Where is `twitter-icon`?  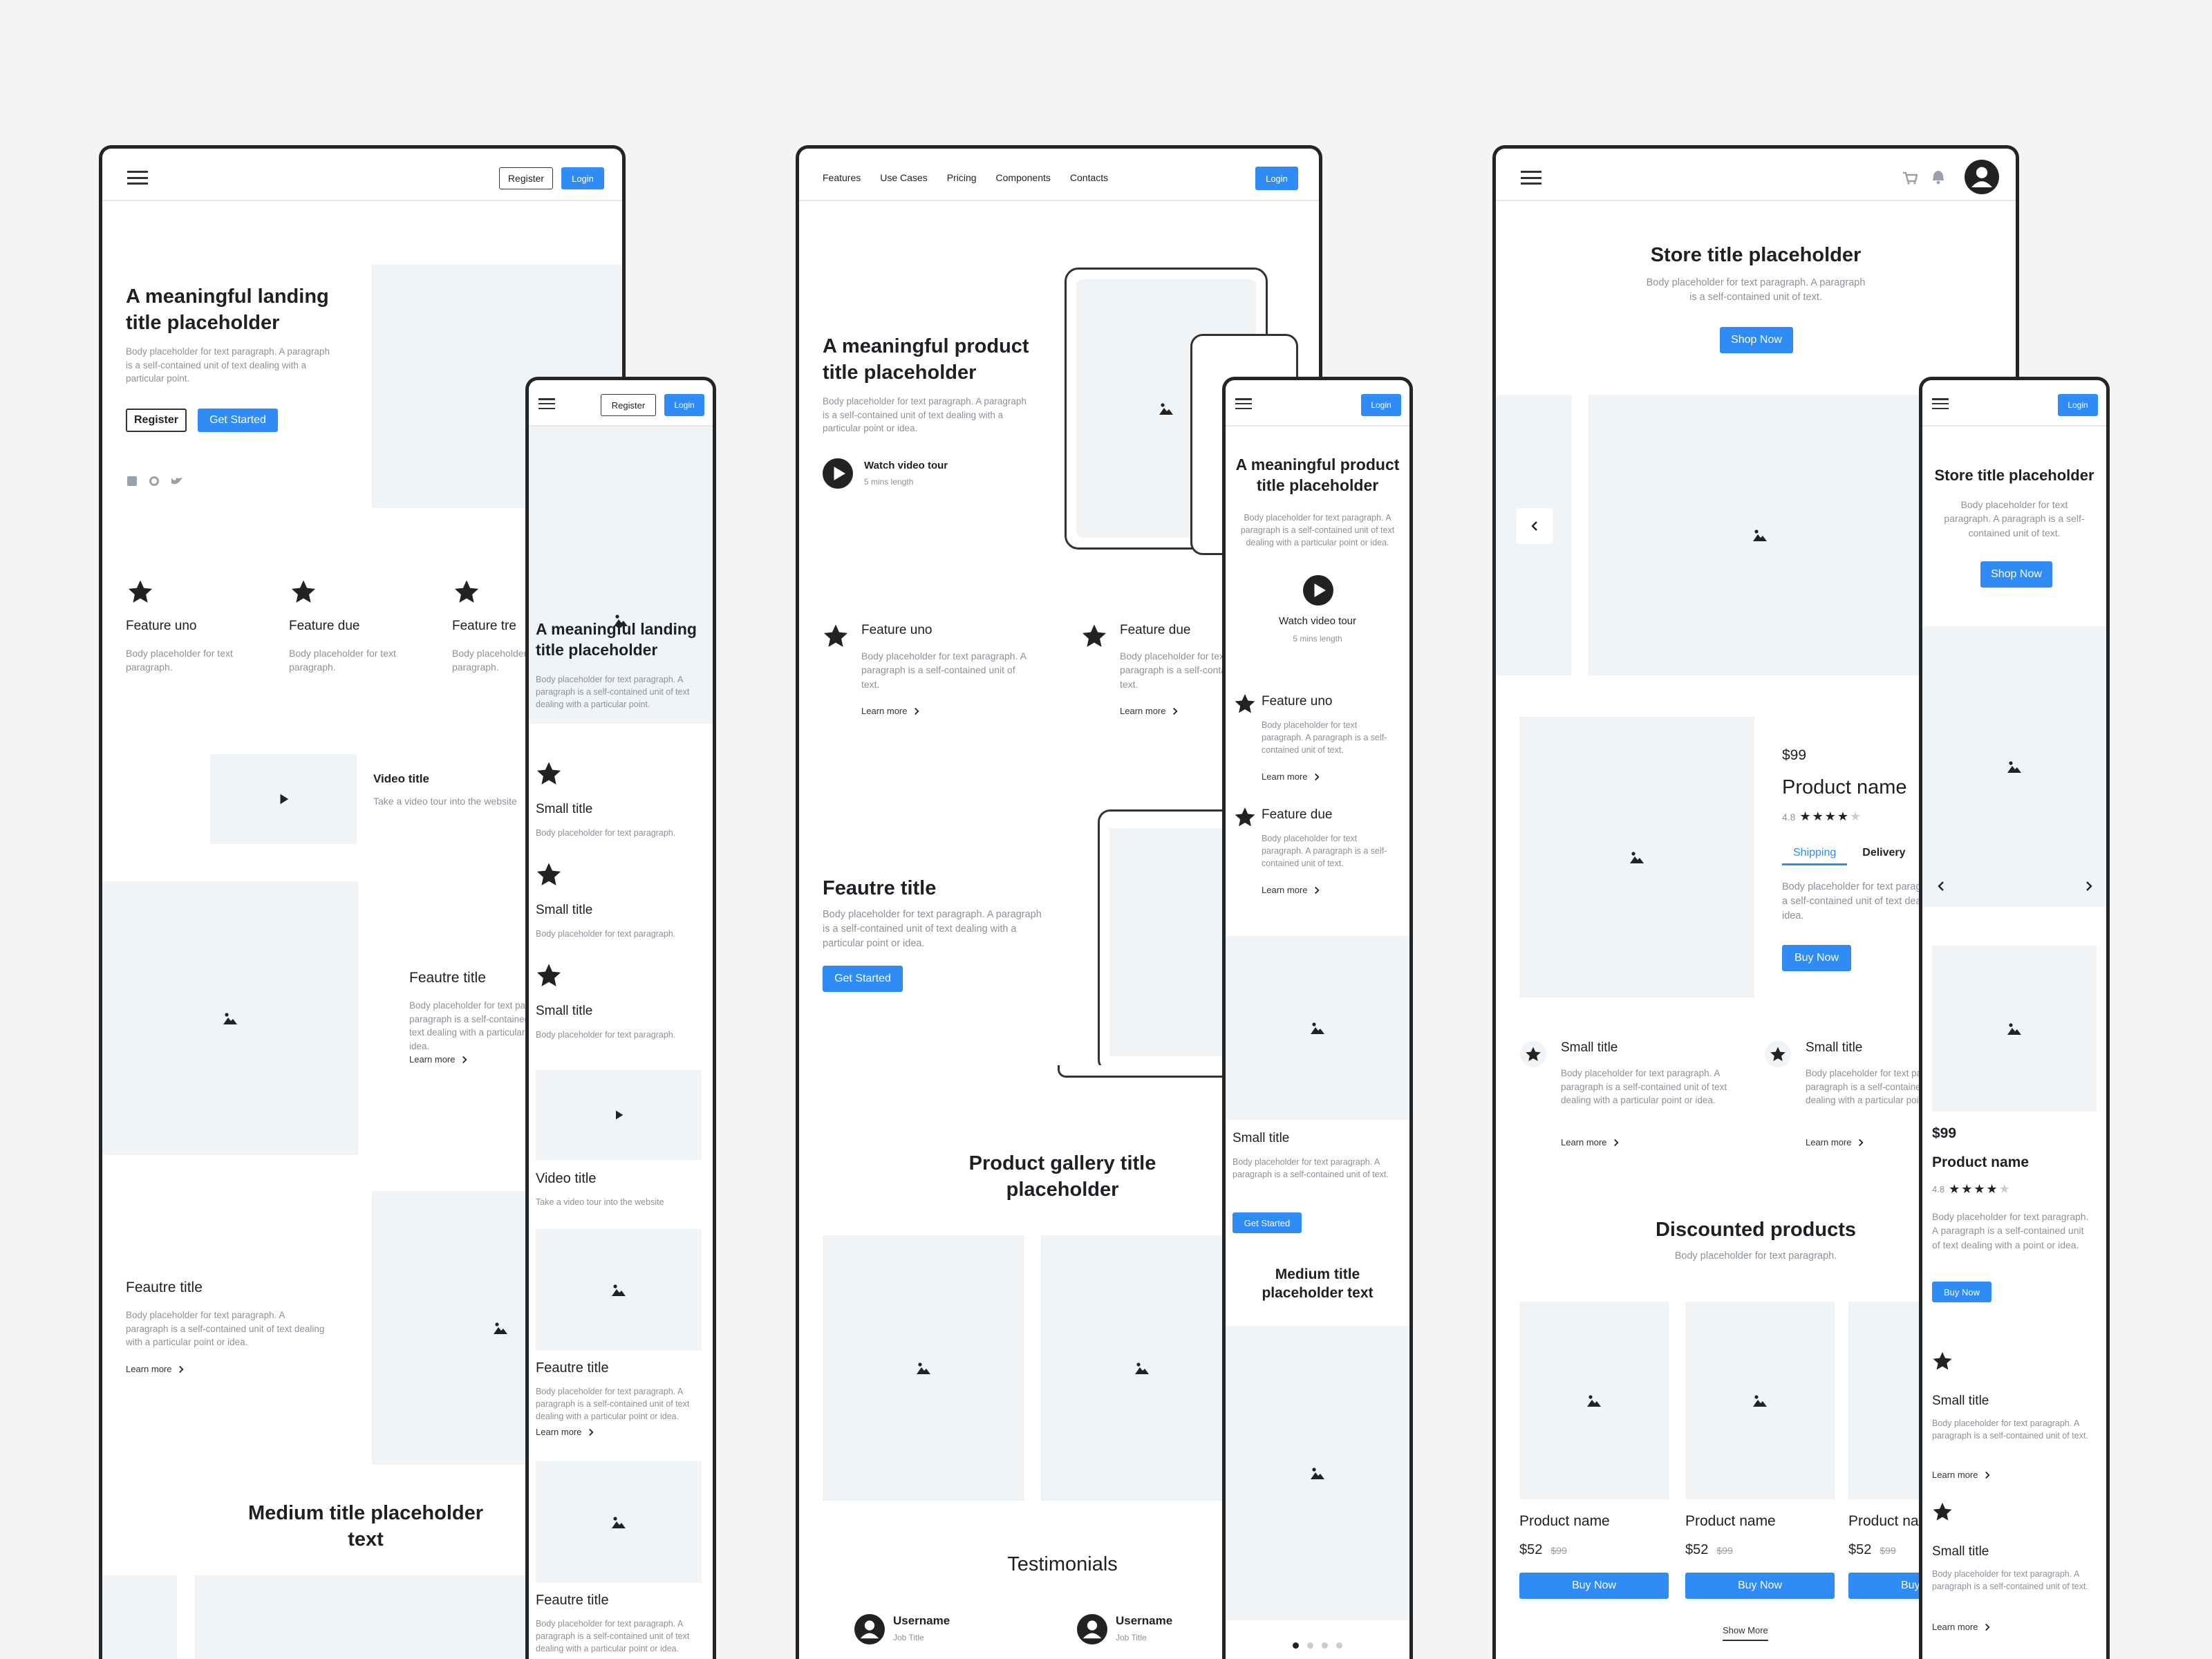
twitter-icon is located at coordinates (176, 481).